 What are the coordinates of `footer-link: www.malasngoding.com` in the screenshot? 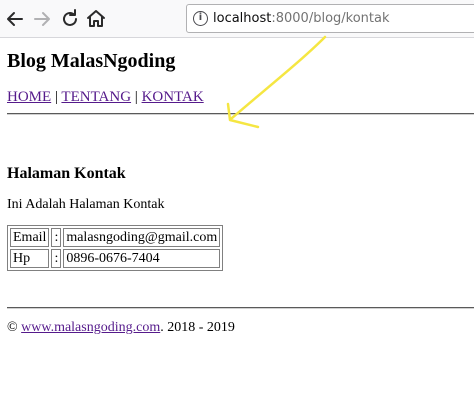 It's located at (90, 327).